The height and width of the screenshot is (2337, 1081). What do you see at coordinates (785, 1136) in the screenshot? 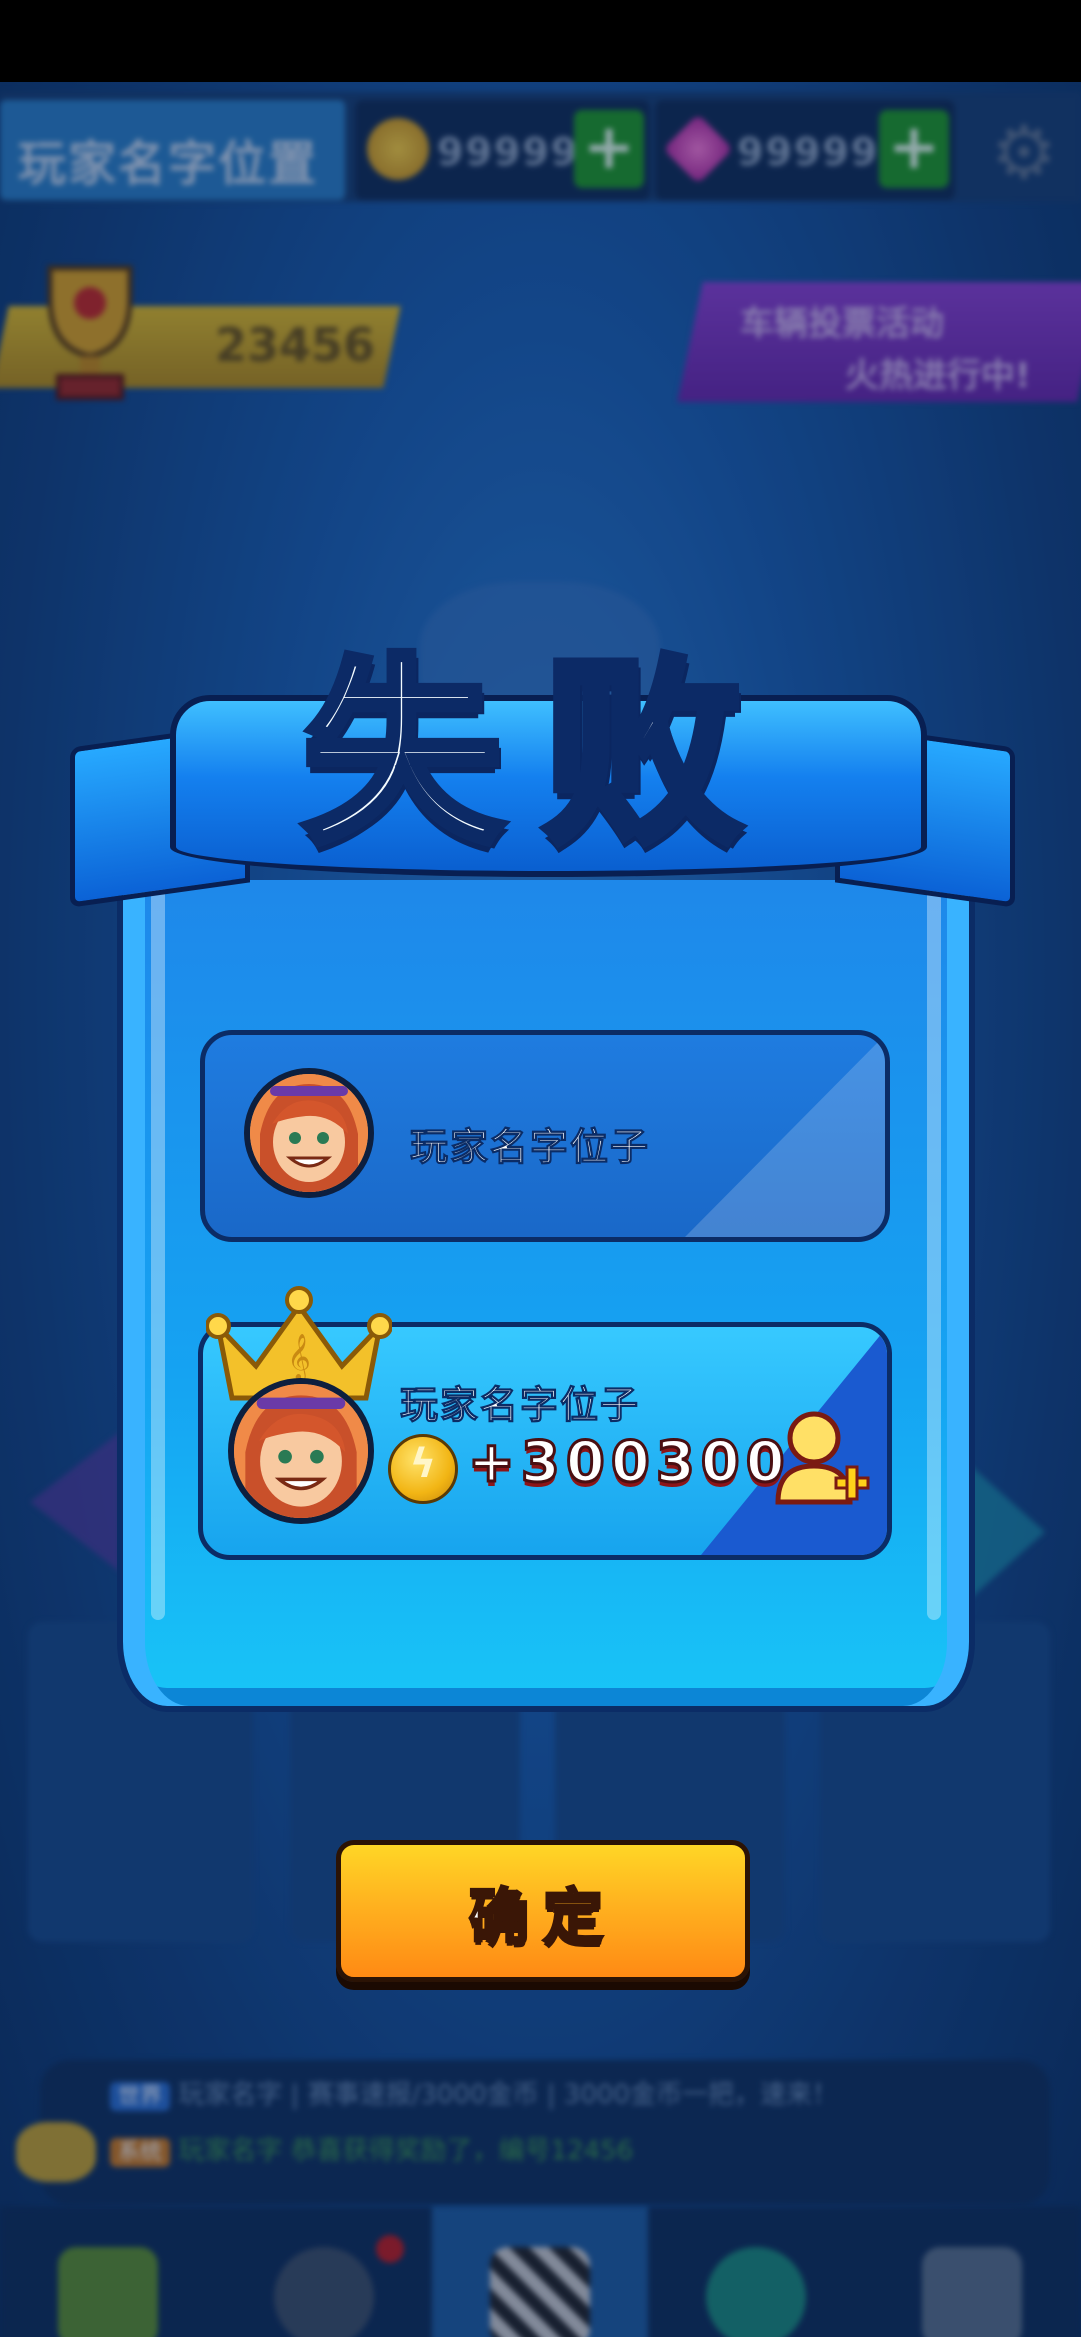
I see `row-shine` at bounding box center [785, 1136].